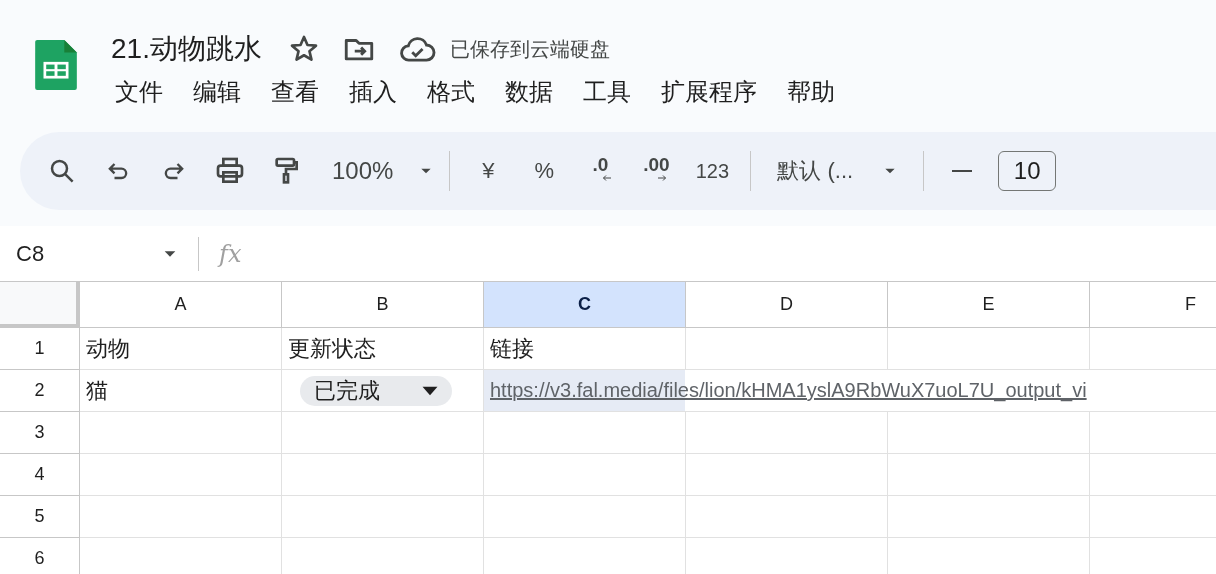 The height and width of the screenshot is (574, 1216). Describe the element at coordinates (181, 305) in the screenshot. I see `column-header: A` at that location.